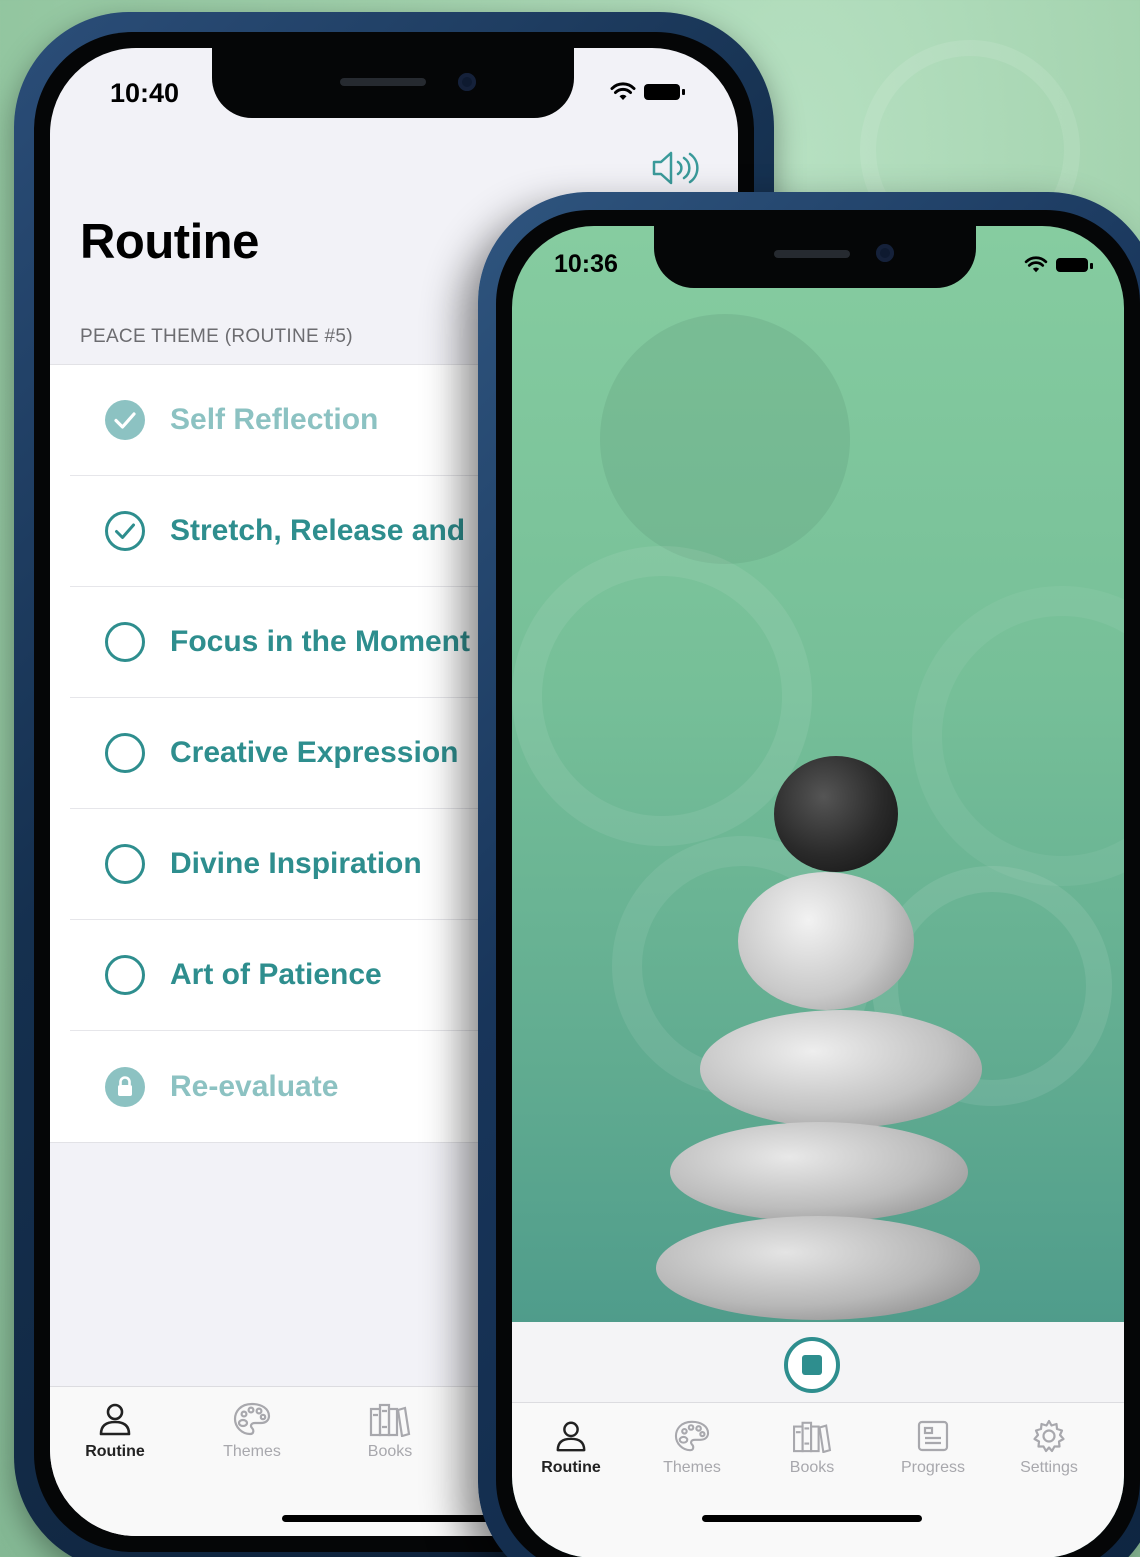  Describe the element at coordinates (933, 1467) in the screenshot. I see `tab-label: Progress` at that location.